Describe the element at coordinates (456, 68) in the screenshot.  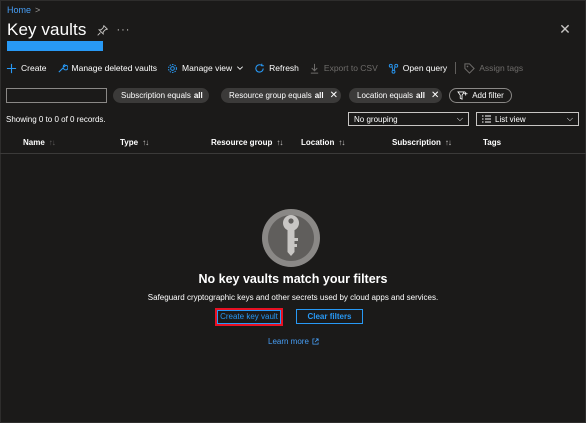
I see `toolbar-divider` at that location.